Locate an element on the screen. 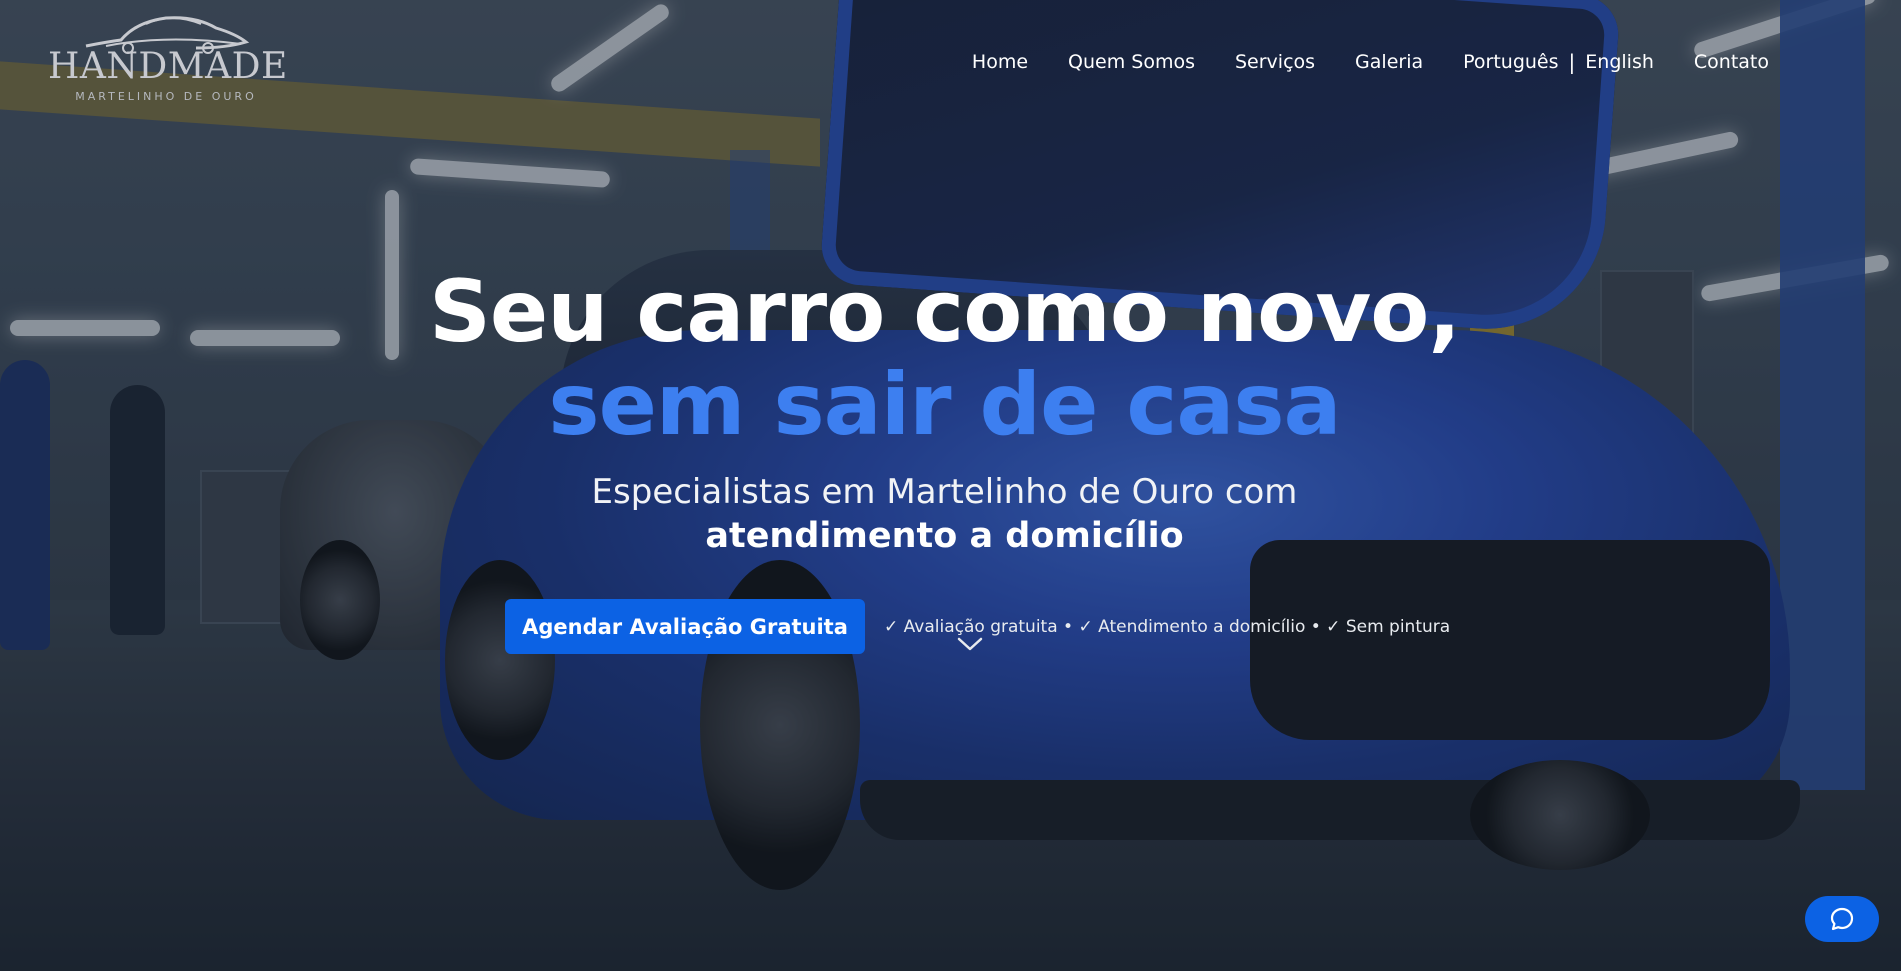  schedule-evaluation-button: Agendar Avaliação Gratuita is located at coordinates (685, 626).